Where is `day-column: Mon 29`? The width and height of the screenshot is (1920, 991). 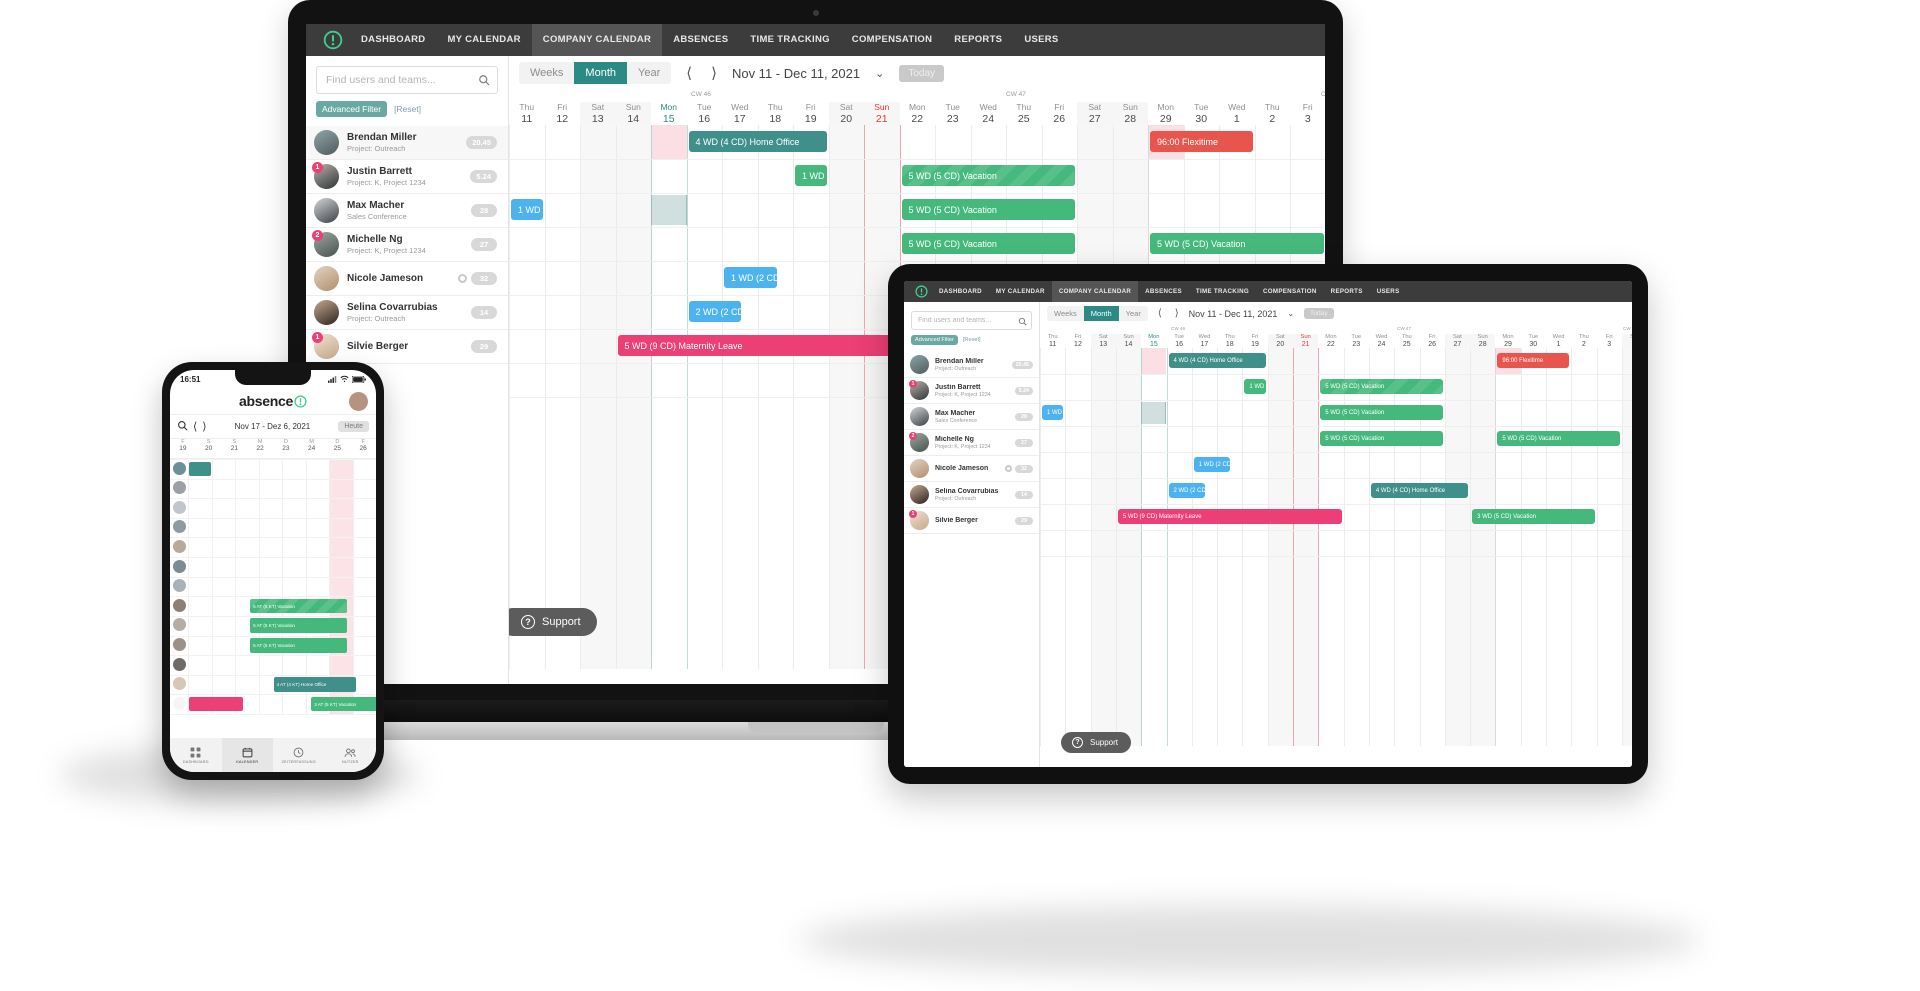
day-column: Mon 29 is located at coordinates (1166, 113).